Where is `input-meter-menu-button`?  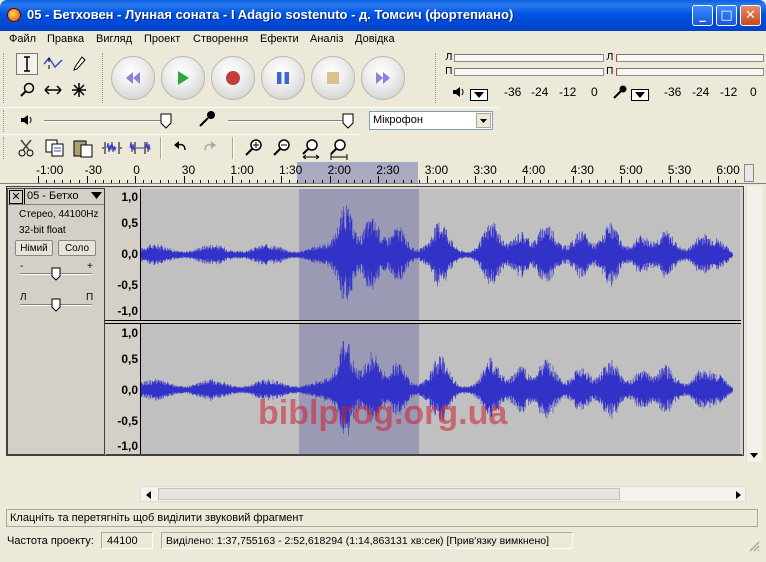
input-meter-menu-button is located at coordinates (640, 95).